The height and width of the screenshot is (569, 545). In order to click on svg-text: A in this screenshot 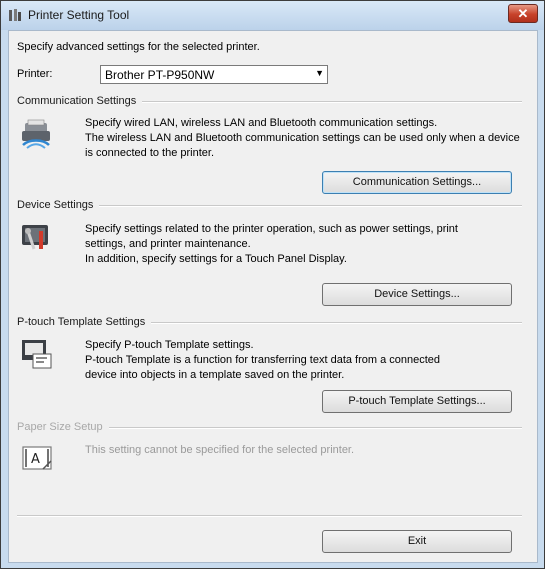, I will do `click(35, 459)`.